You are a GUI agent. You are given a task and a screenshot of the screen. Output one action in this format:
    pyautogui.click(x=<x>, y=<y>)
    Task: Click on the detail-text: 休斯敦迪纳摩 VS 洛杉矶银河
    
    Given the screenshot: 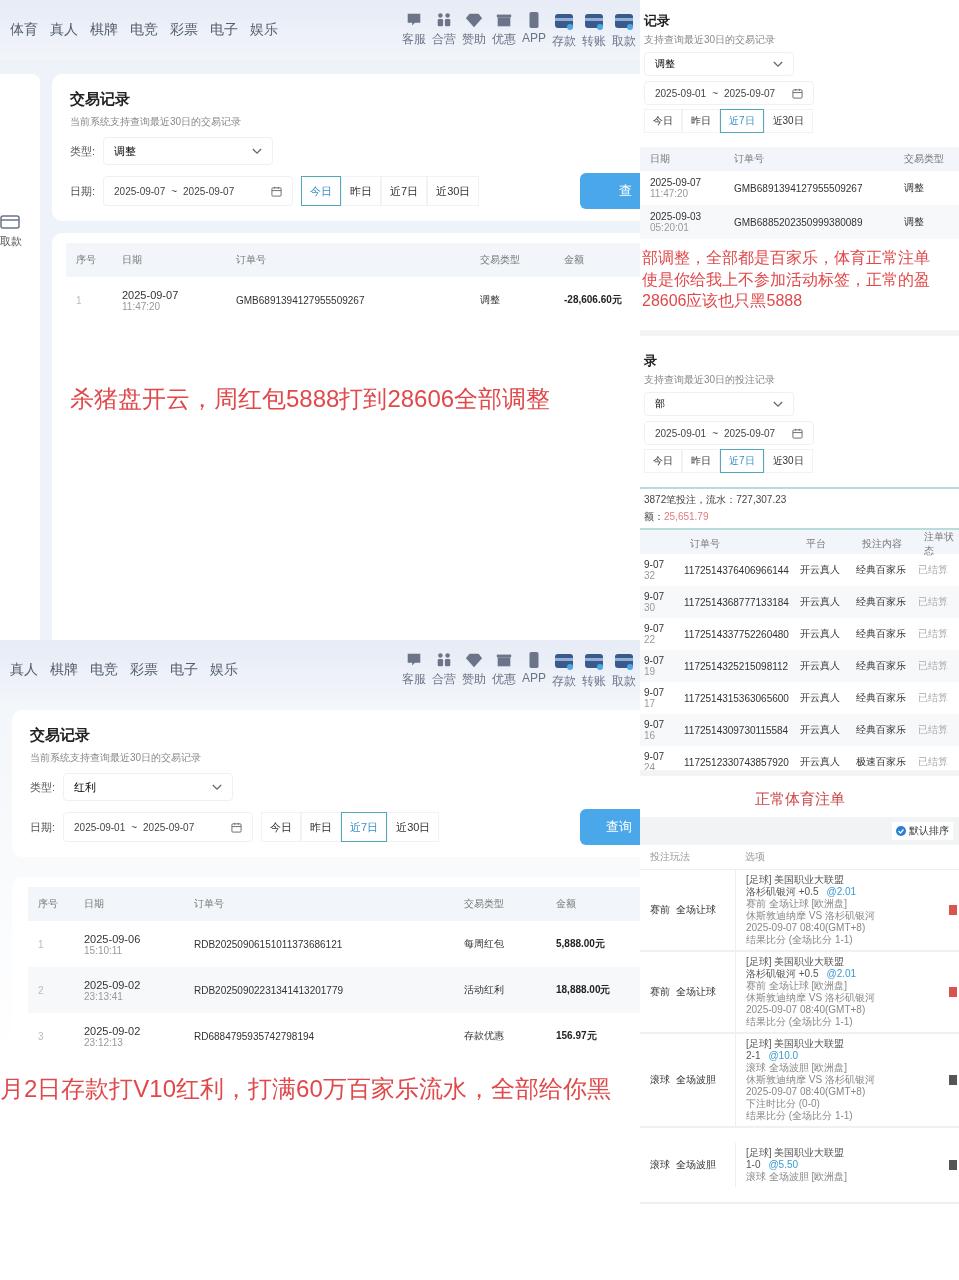 What is the action you would take?
    pyautogui.click(x=811, y=916)
    